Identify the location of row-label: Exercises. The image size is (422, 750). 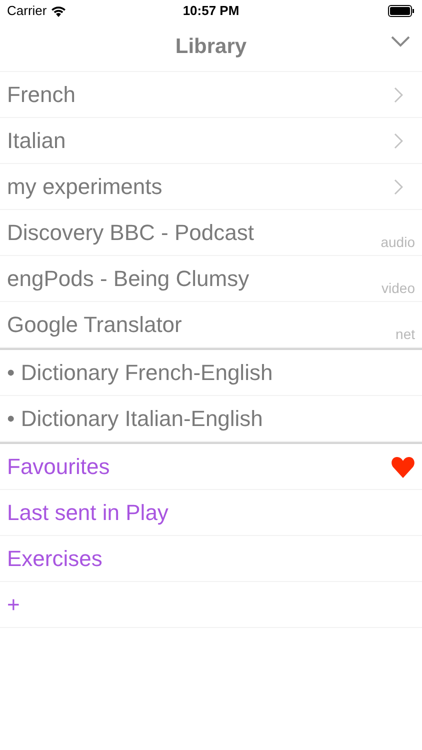
(54, 559).